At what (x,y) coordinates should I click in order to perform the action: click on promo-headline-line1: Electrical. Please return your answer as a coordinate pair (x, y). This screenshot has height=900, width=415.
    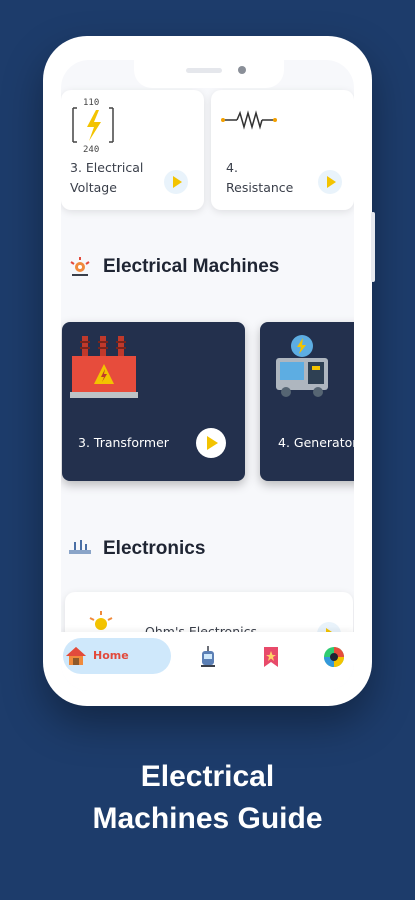
    Looking at the image, I should click on (207, 776).